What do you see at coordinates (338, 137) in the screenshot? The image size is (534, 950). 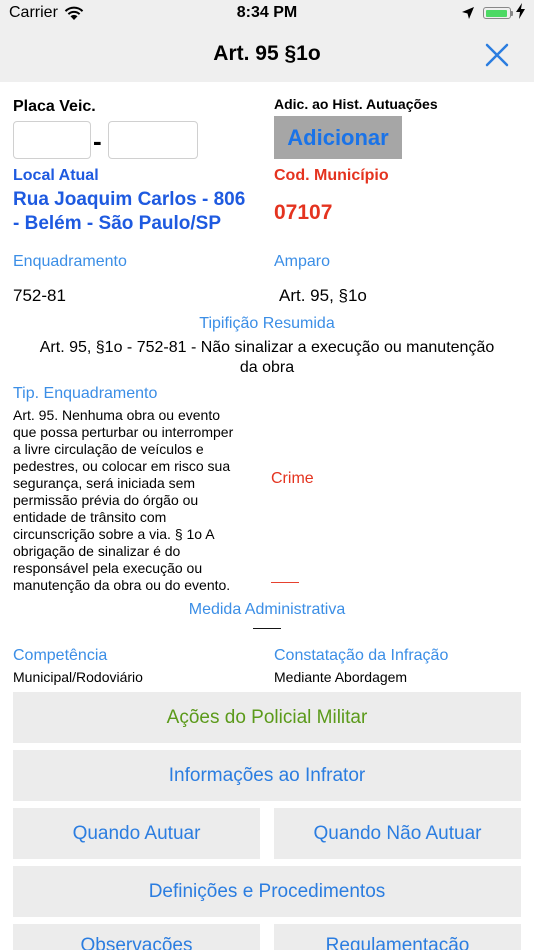 I see `add-history-button: Adicionar` at bounding box center [338, 137].